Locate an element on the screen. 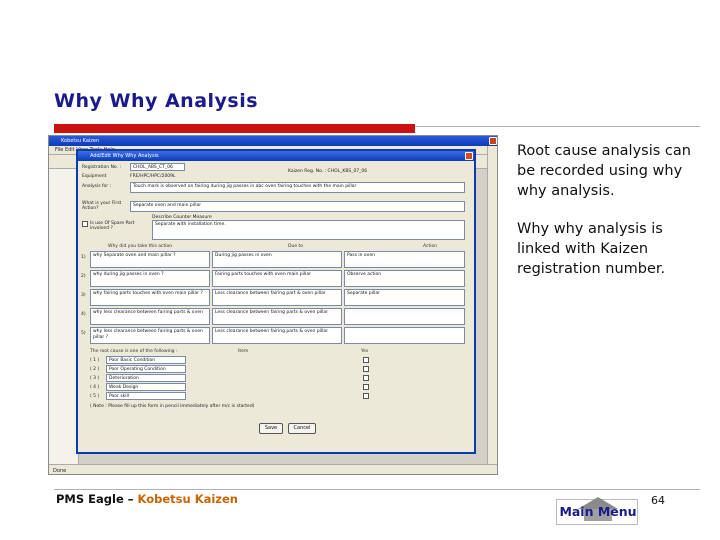 The image size is (720, 540). col-header-action: Action is located at coordinates (430, 246).